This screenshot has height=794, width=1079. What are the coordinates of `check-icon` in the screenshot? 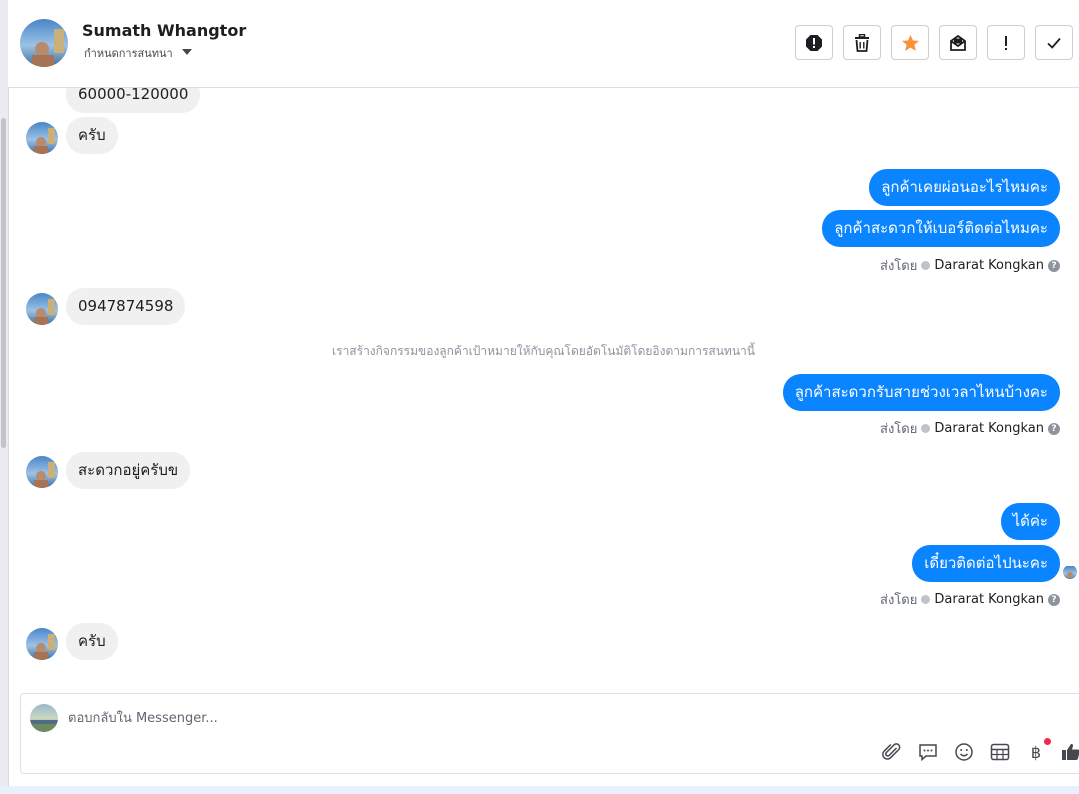 It's located at (1054, 43).